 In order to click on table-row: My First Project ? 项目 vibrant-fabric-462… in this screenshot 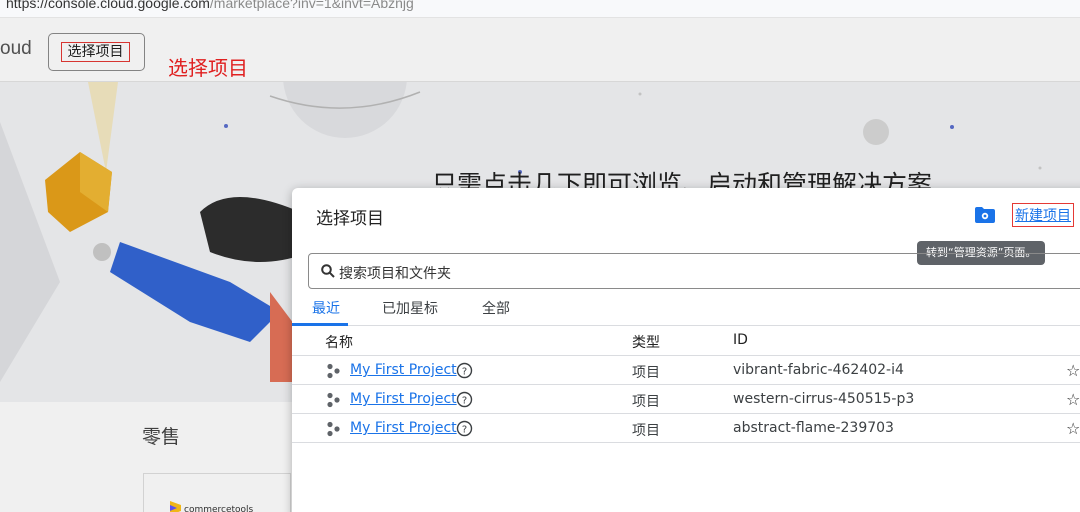, I will do `click(686, 370)`.